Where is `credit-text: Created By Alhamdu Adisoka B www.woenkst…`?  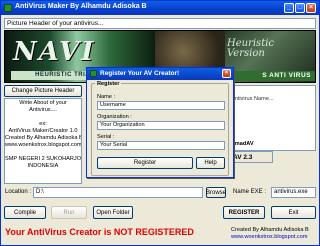 credit-text: Created By Alhamdu Adisoka B www.woenkst… is located at coordinates (270, 234).